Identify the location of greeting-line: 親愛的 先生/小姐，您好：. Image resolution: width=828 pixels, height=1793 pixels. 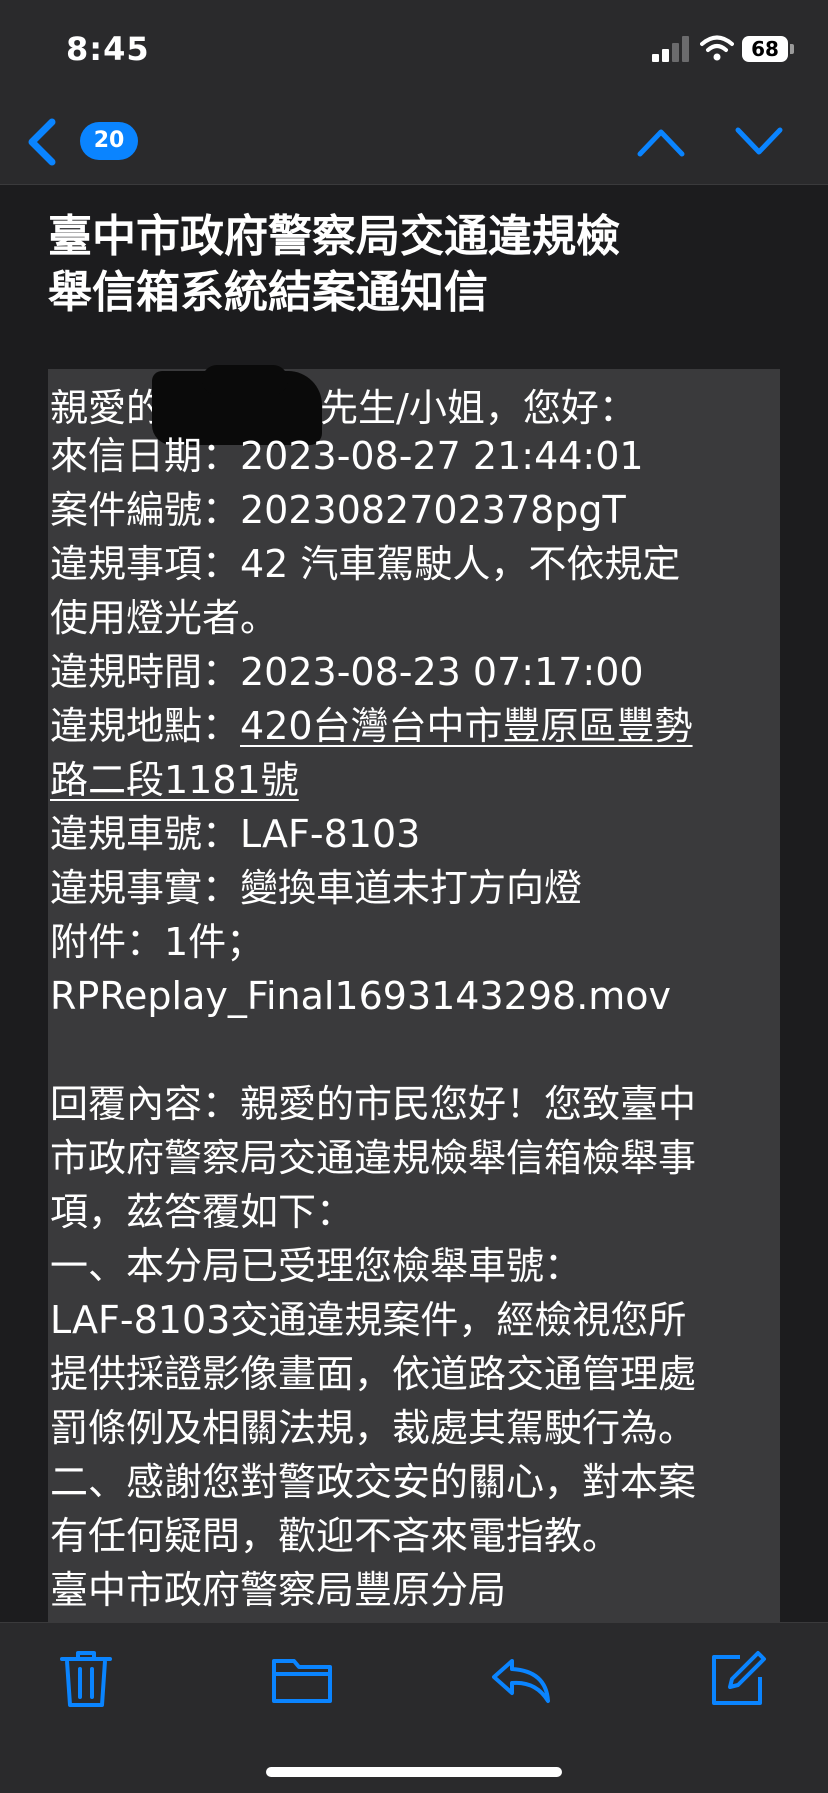
(343, 408).